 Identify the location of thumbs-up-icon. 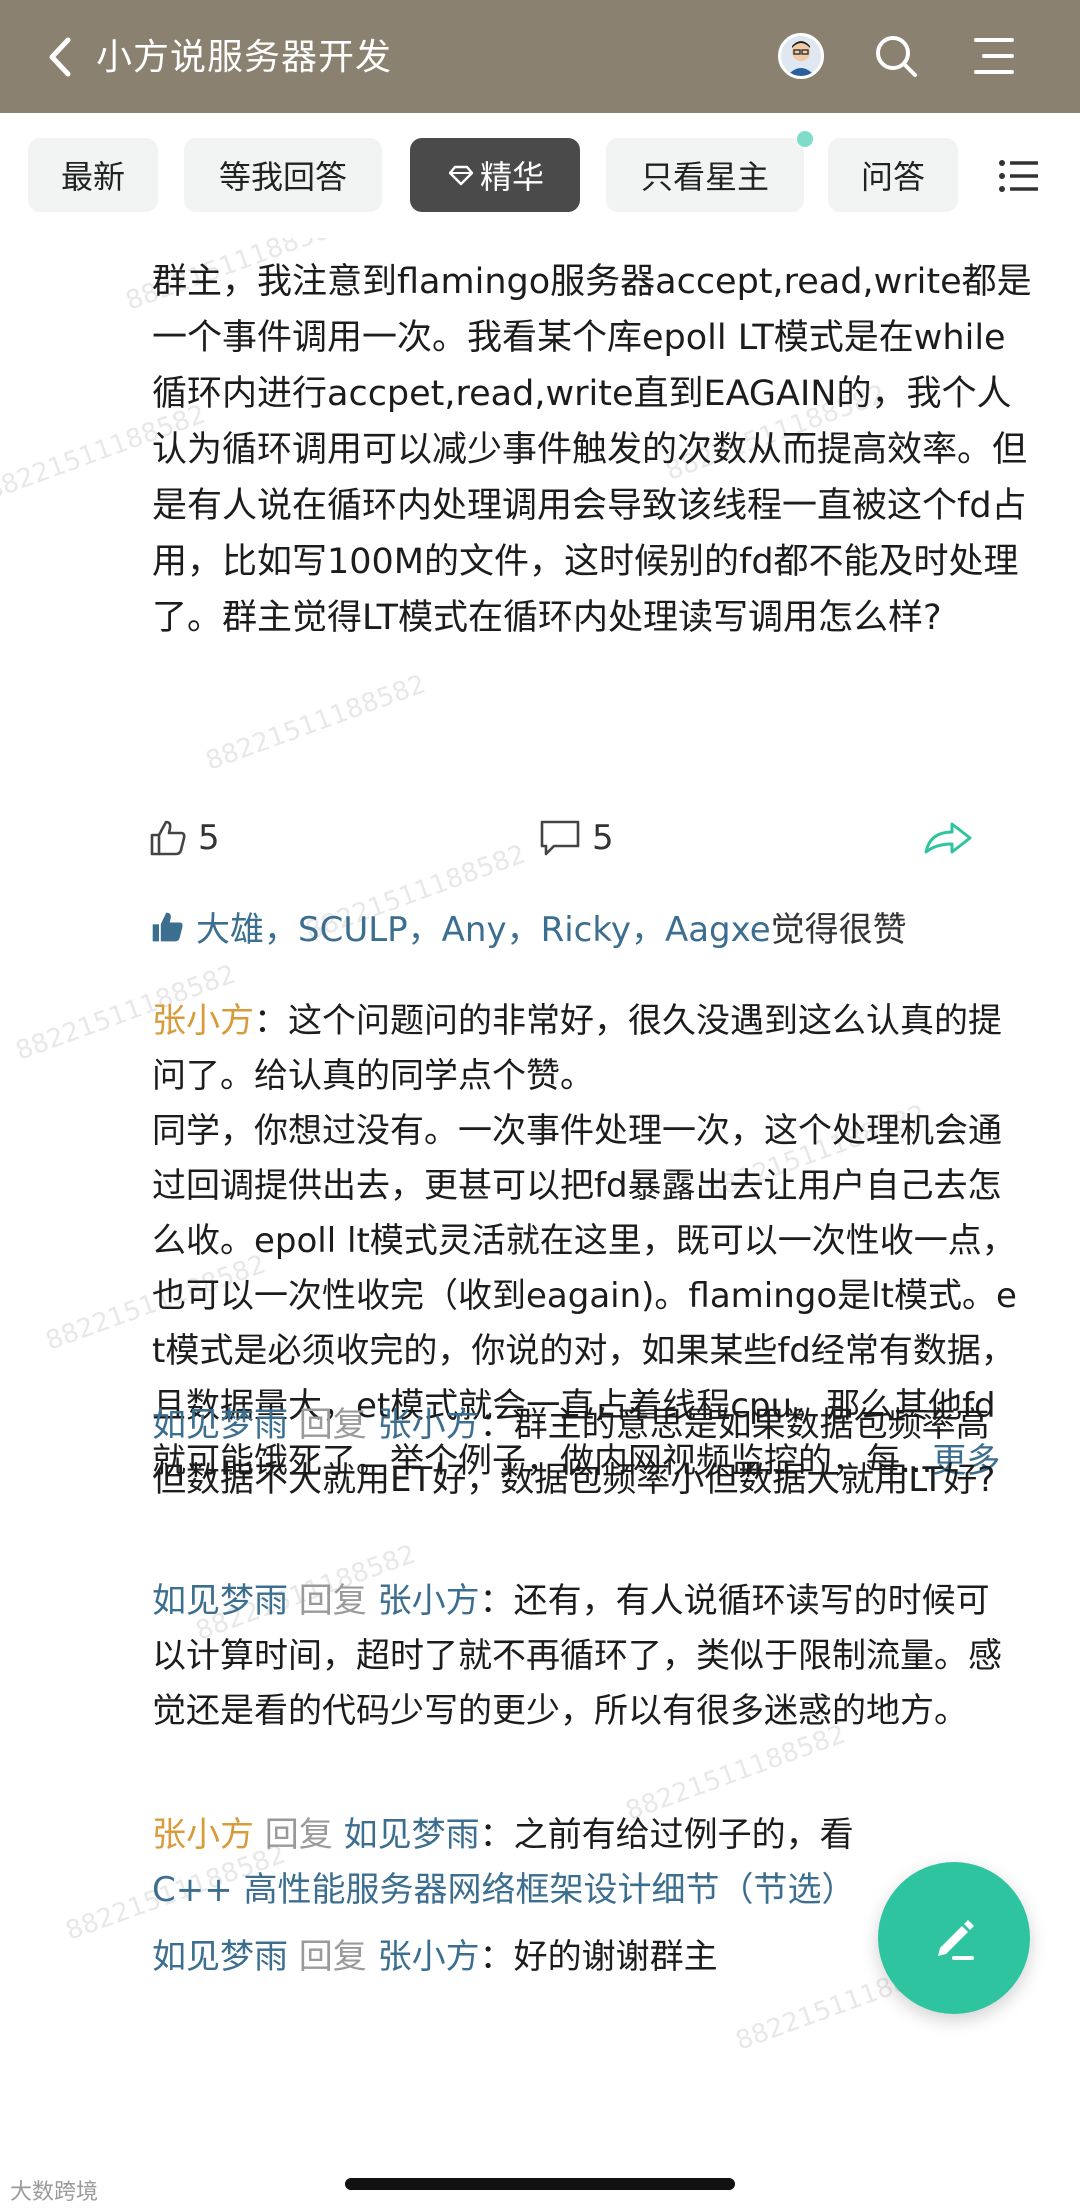
(168, 838).